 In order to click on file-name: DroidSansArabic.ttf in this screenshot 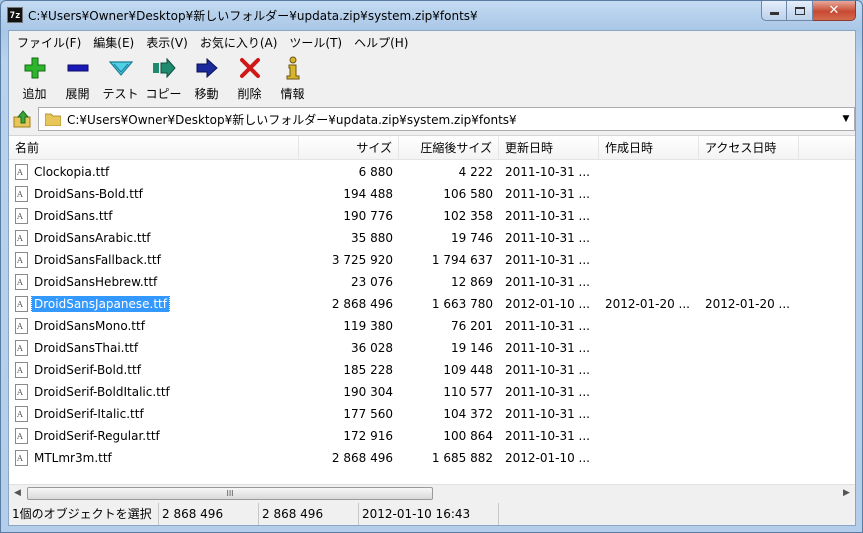, I will do `click(92, 238)`.